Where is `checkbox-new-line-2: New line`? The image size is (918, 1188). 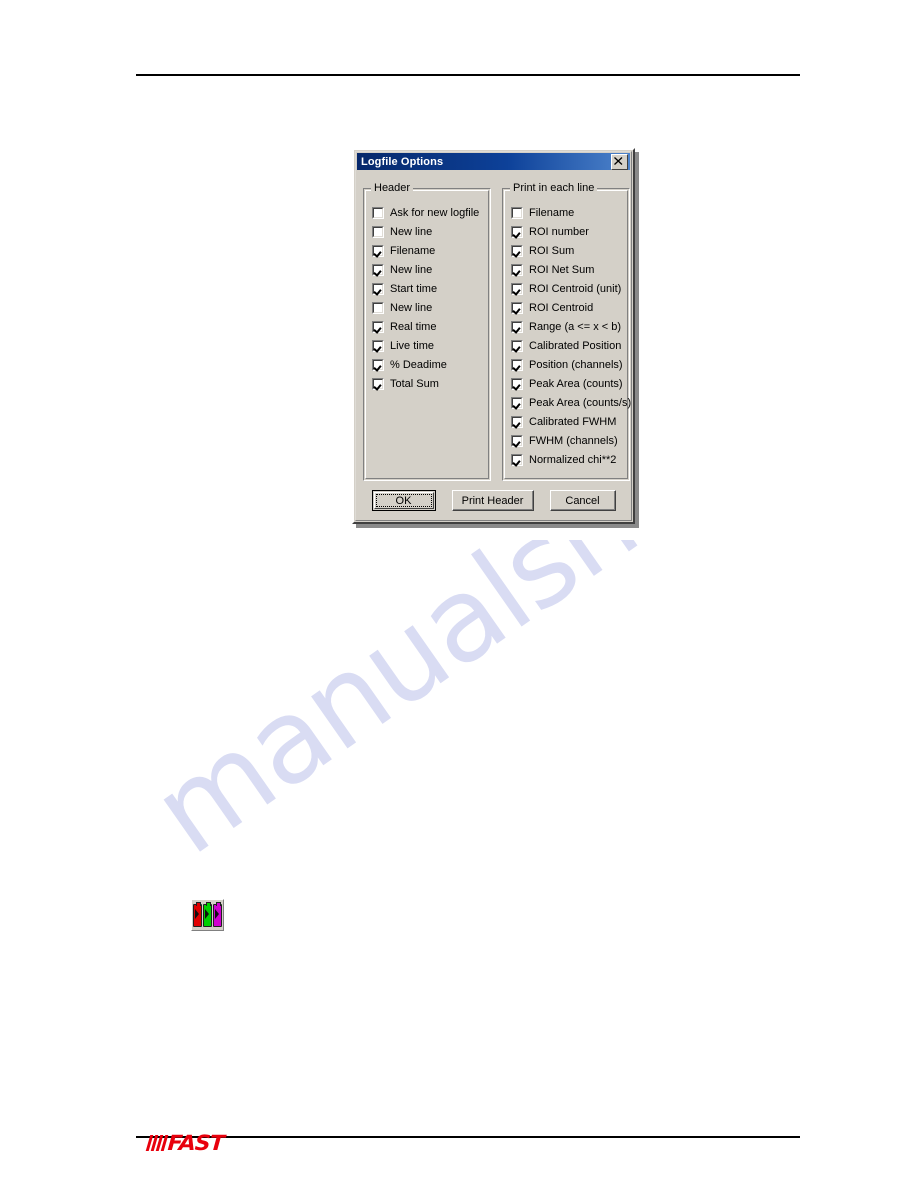 checkbox-new-line-2: New line is located at coordinates (425, 269).